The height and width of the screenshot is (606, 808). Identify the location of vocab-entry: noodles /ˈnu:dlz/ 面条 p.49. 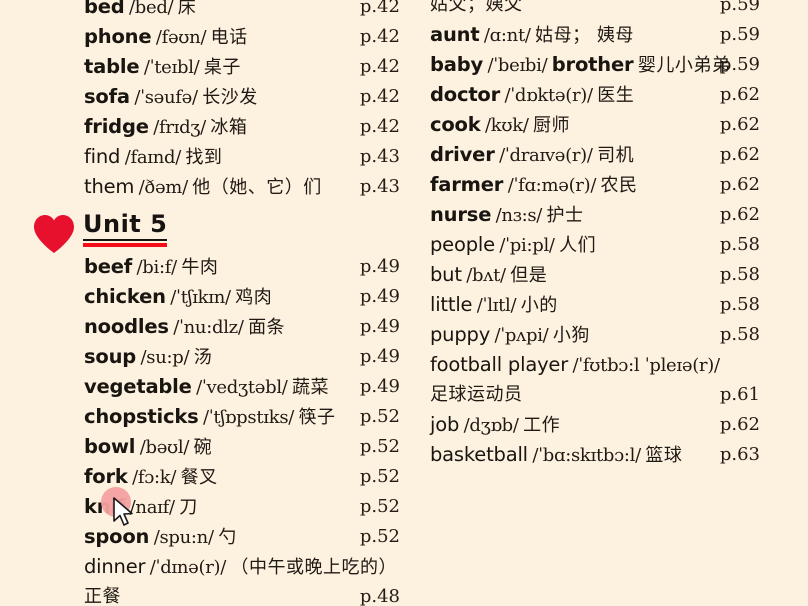
(205, 327).